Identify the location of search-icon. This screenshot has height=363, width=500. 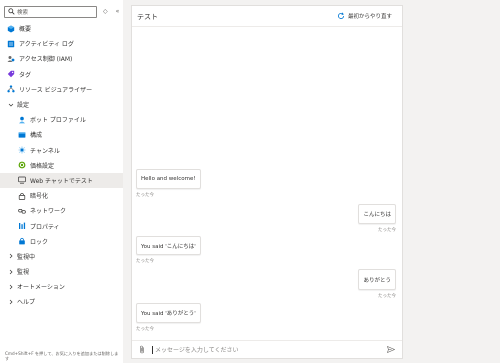
(11, 12).